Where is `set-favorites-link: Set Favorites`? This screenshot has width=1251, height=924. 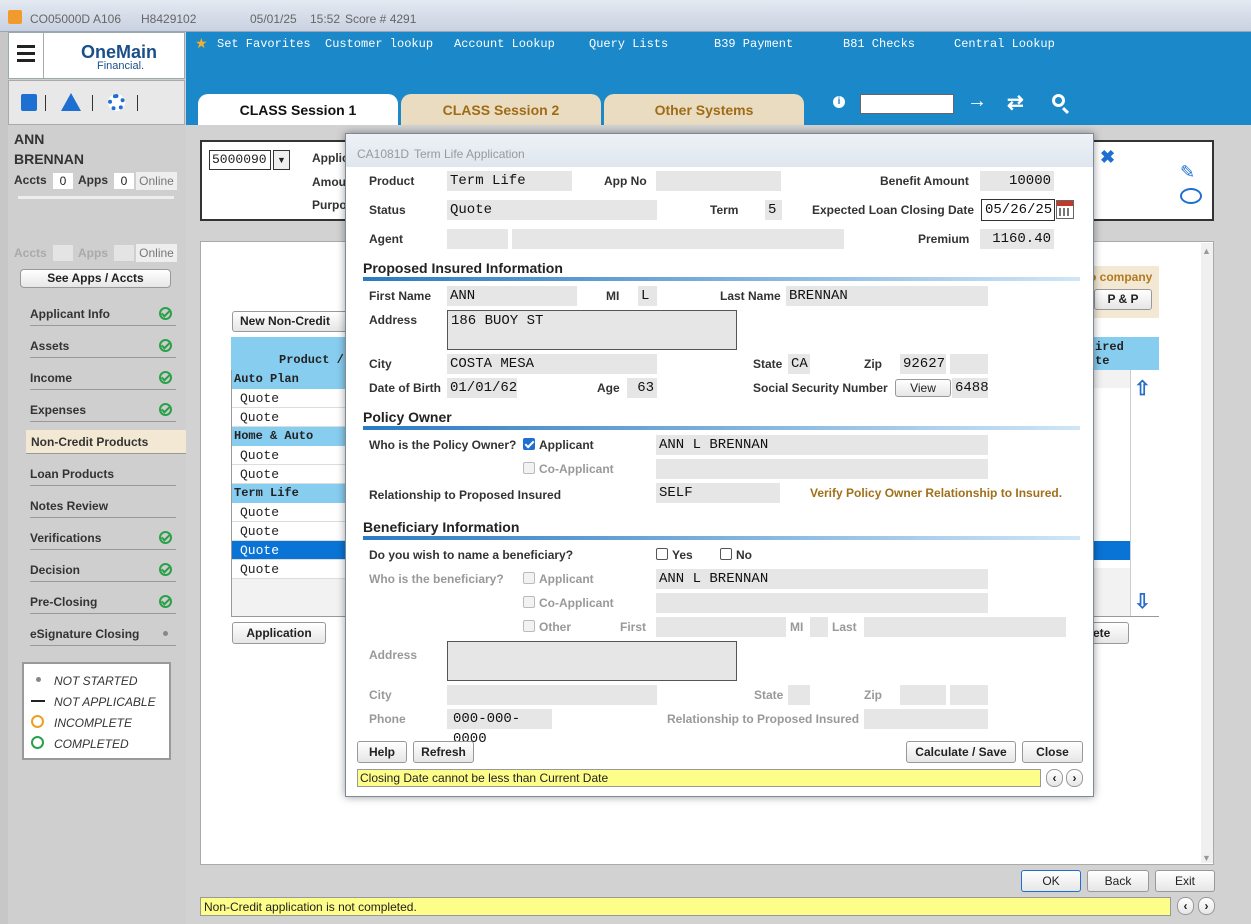
set-favorites-link: Set Favorites is located at coordinates (264, 44).